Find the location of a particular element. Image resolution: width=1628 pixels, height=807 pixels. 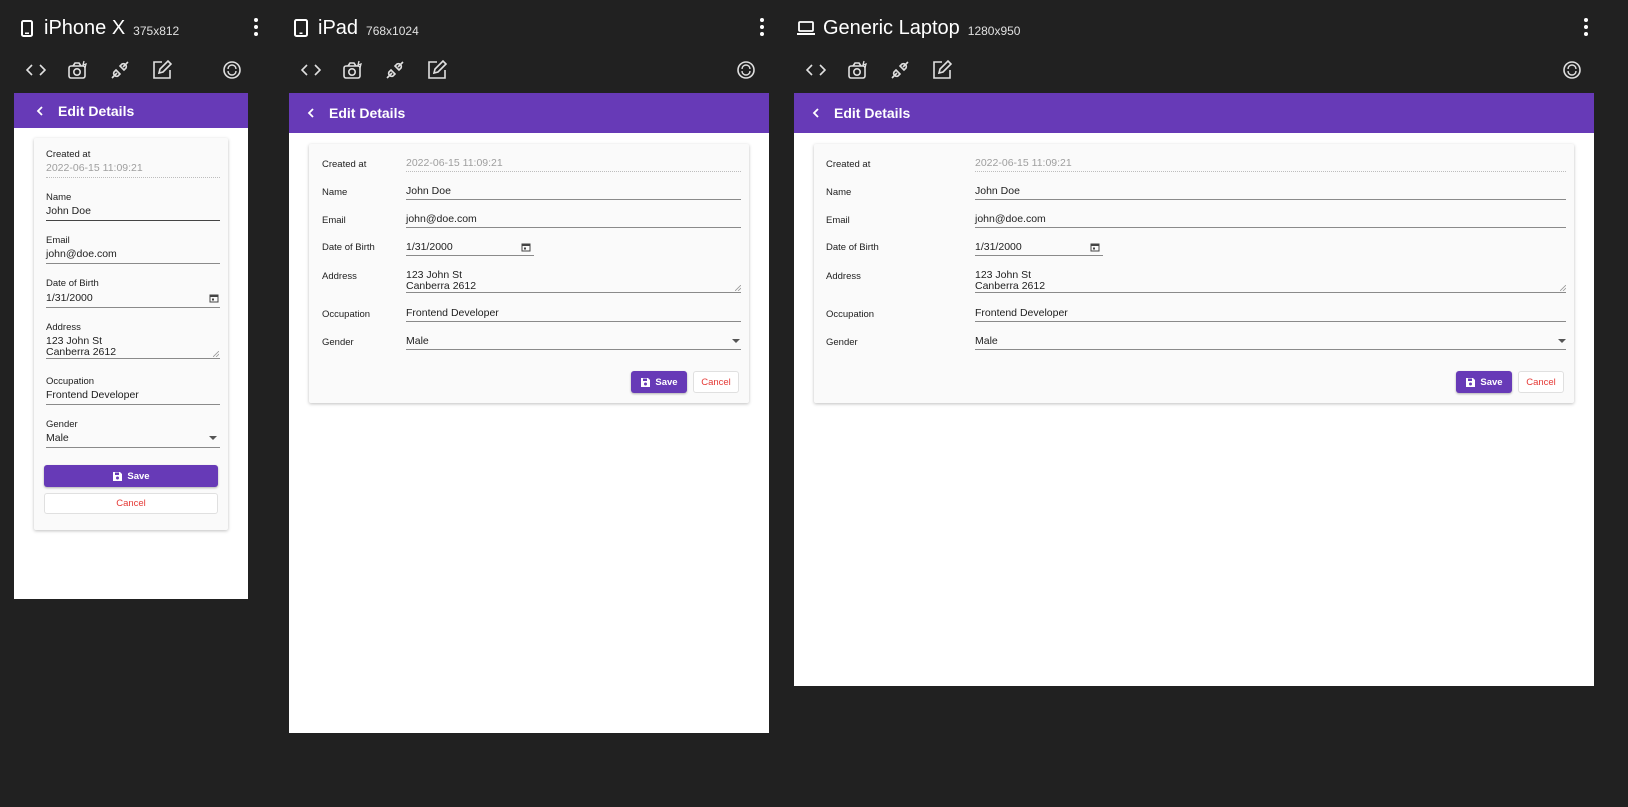

device-header: Generic Laptop 1280x950 is located at coordinates (907, 28).